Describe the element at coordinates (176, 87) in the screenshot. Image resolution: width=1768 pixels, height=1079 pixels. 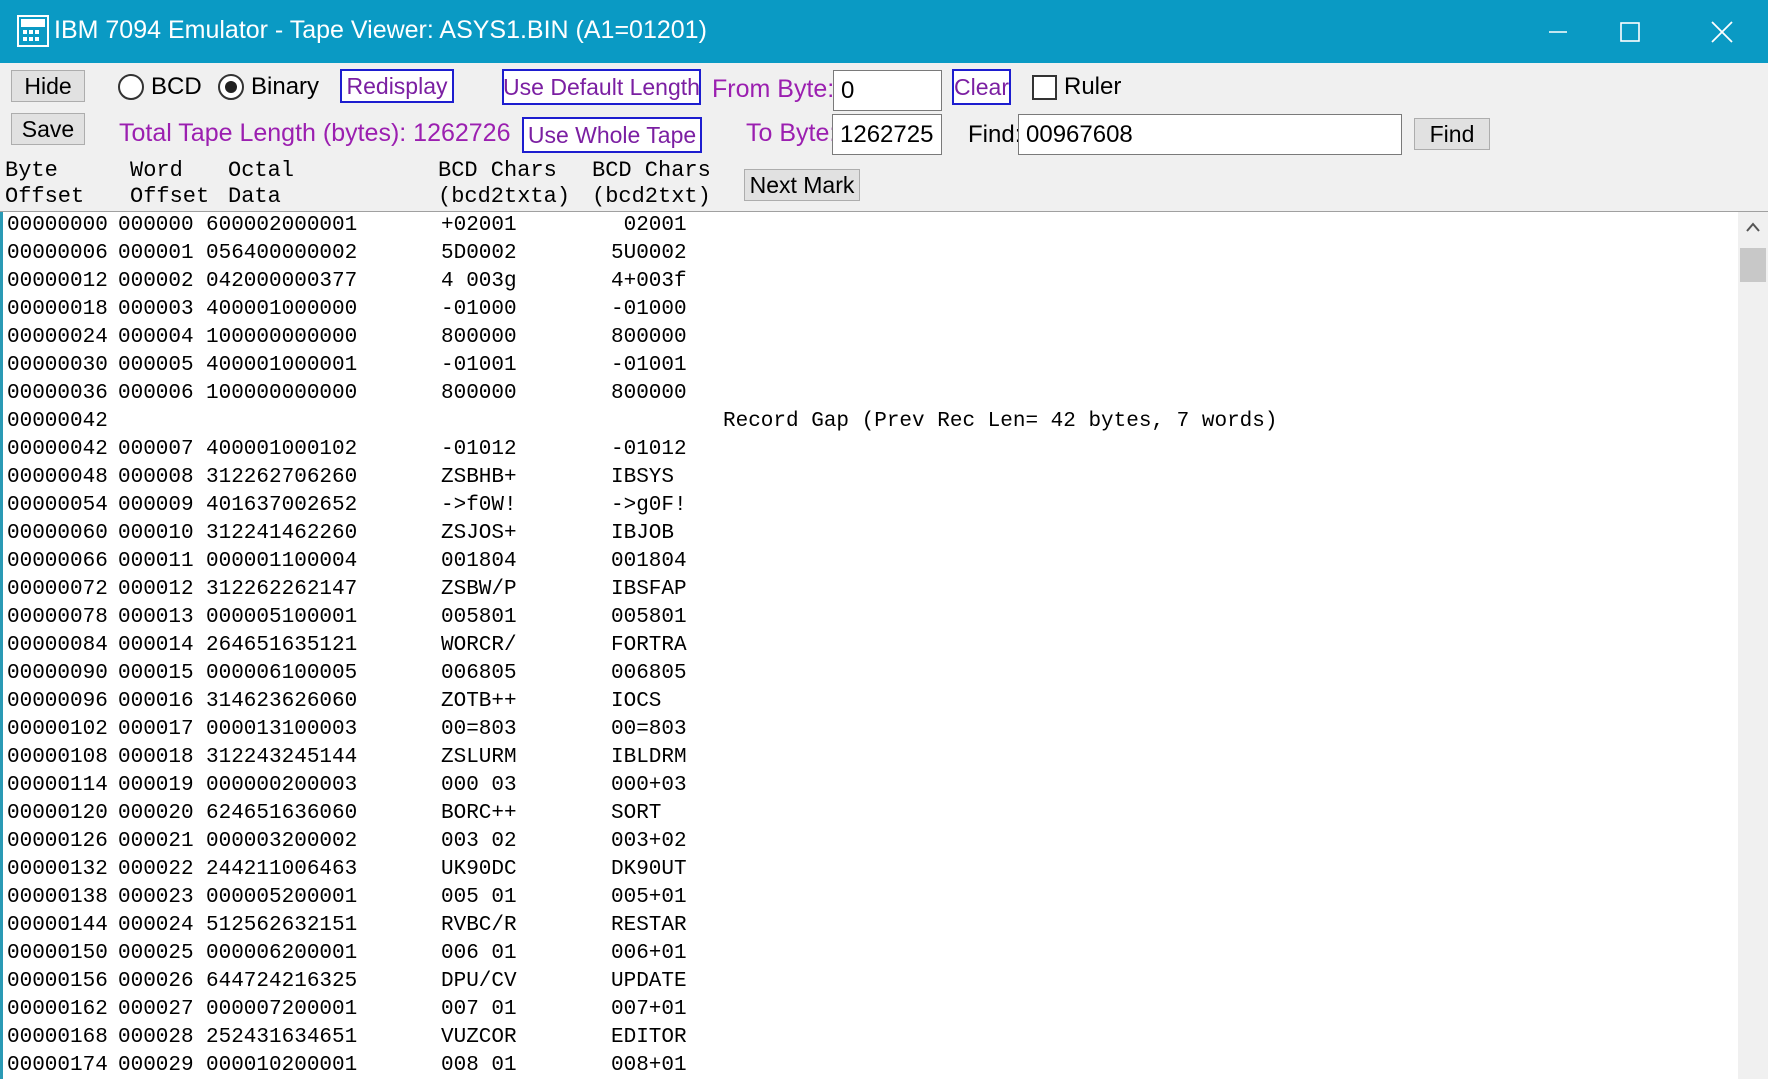
I see `bcd-radio-label: BCD` at that location.